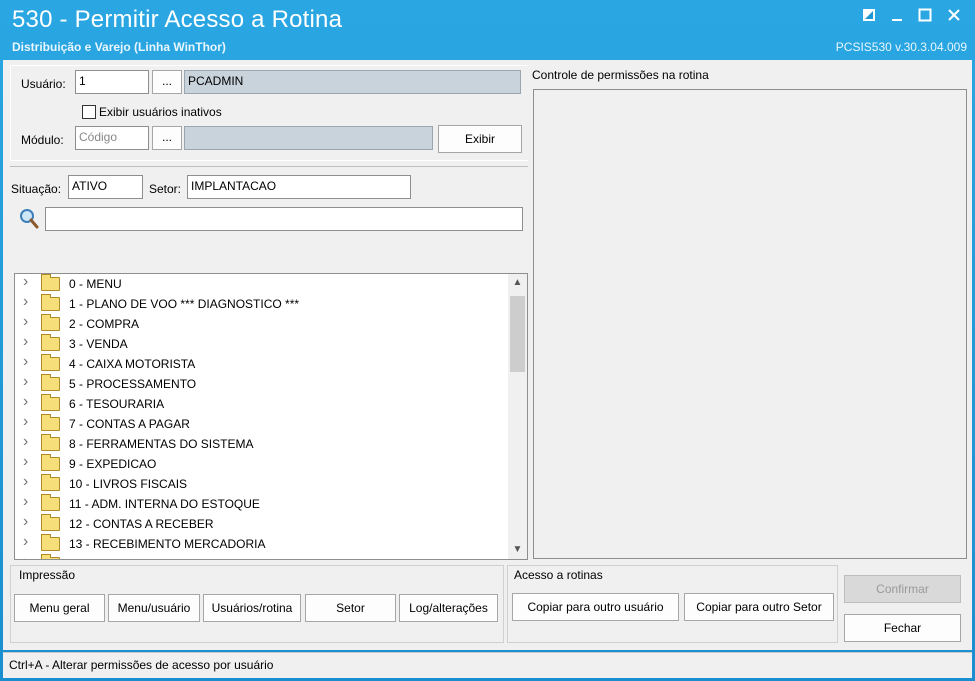  What do you see at coordinates (448, 608) in the screenshot?
I see `print-log-button: Log/alterações` at bounding box center [448, 608].